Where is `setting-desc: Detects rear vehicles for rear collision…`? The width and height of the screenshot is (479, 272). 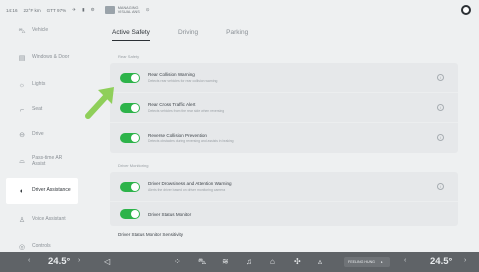 setting-desc: Detects rear vehicles for rear collision… is located at coordinates (183, 80).